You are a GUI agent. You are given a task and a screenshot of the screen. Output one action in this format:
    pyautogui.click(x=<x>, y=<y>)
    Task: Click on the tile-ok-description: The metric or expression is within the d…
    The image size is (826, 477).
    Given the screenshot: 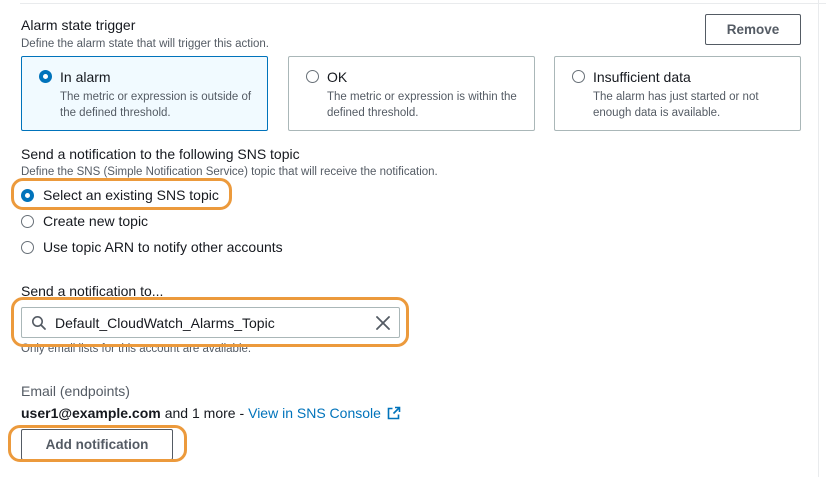 What is the action you would take?
    pyautogui.click(x=422, y=105)
    